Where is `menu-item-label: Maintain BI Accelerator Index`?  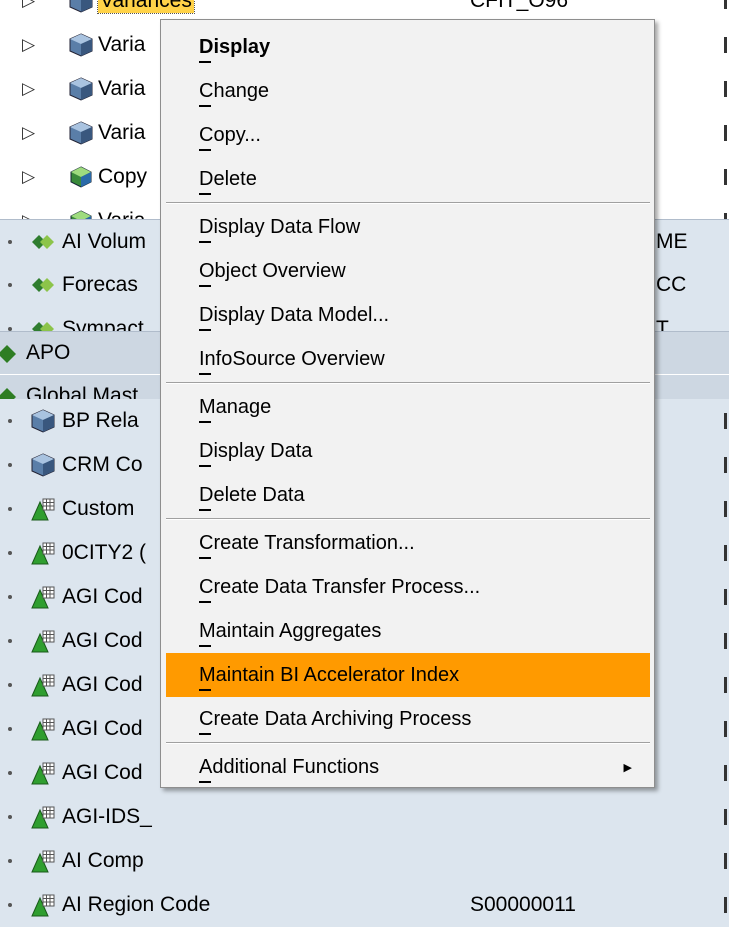
menu-item-label: Maintain BI Accelerator Index is located at coordinates (329, 674).